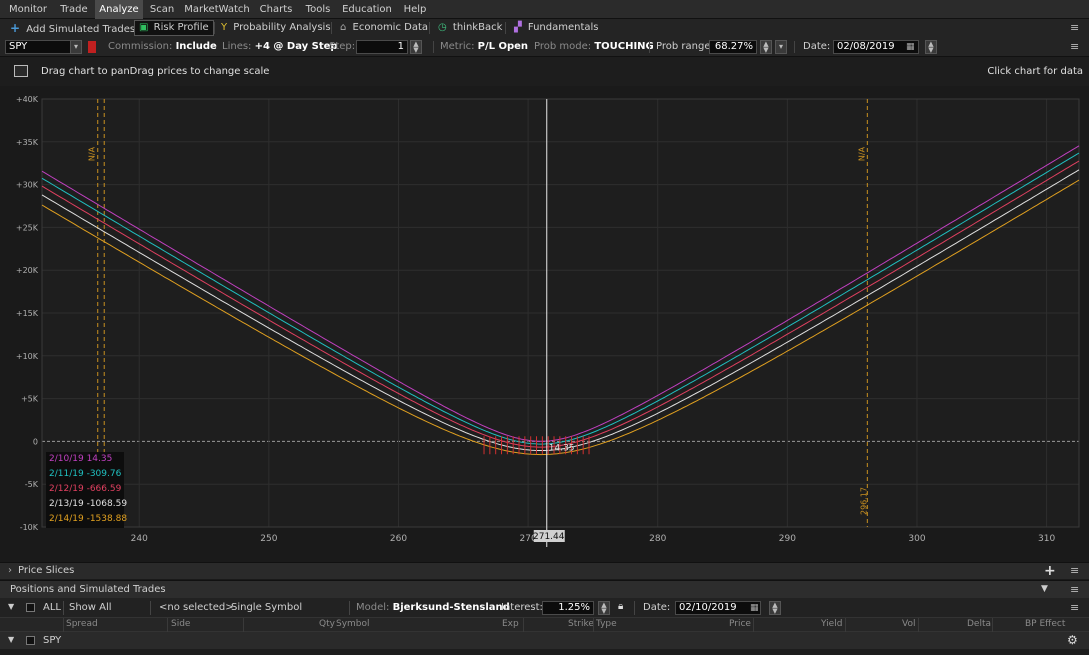 The height and width of the screenshot is (655, 1089). I want to click on commission-label: Commission:, so click(140, 46).